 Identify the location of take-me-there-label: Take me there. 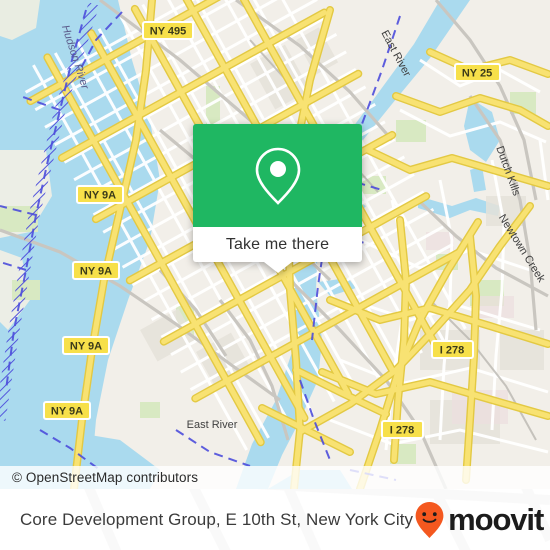
(277, 244).